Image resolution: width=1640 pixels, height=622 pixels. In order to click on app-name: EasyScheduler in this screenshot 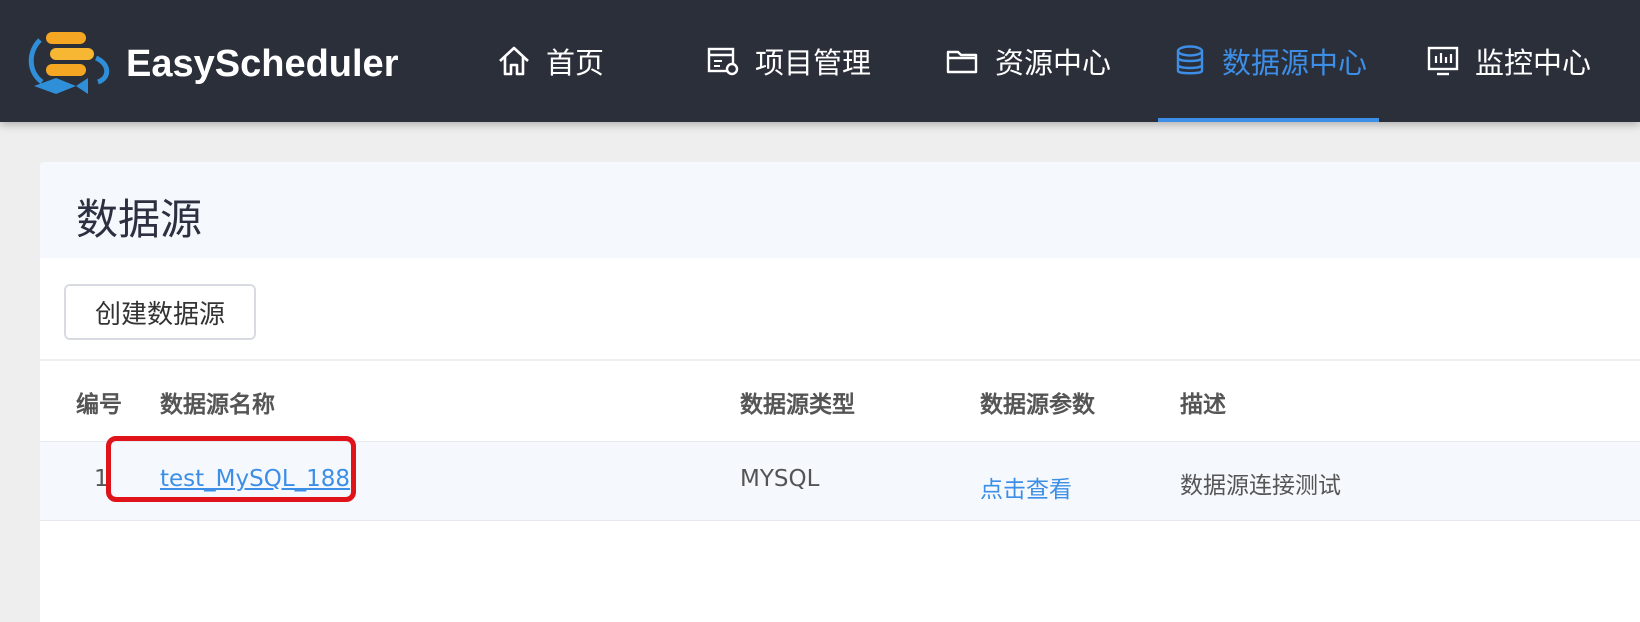, I will do `click(262, 63)`.